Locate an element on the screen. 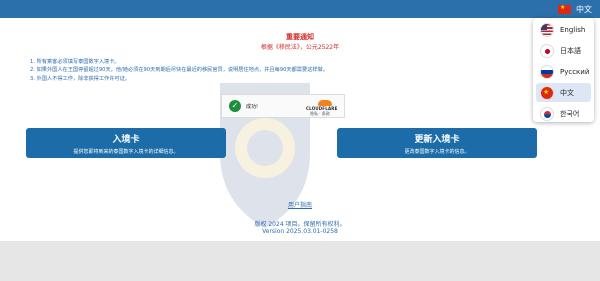 Image resolution: width=600 pixels, height=281 pixels. jp-flag-icon is located at coordinates (547, 50).